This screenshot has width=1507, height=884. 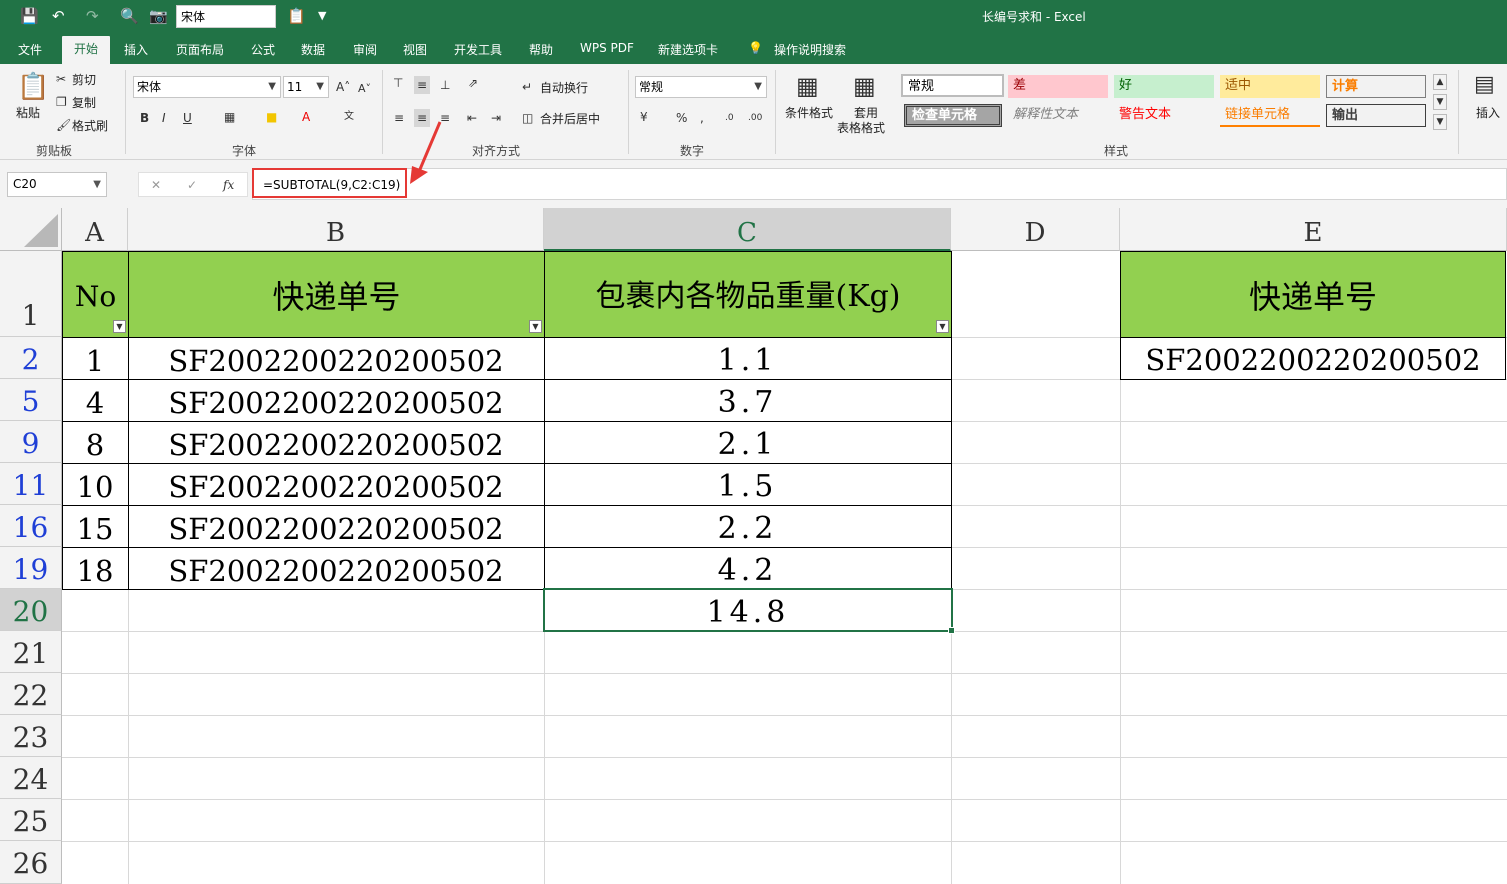 I want to click on row-header-1: 1, so click(x=31, y=294).